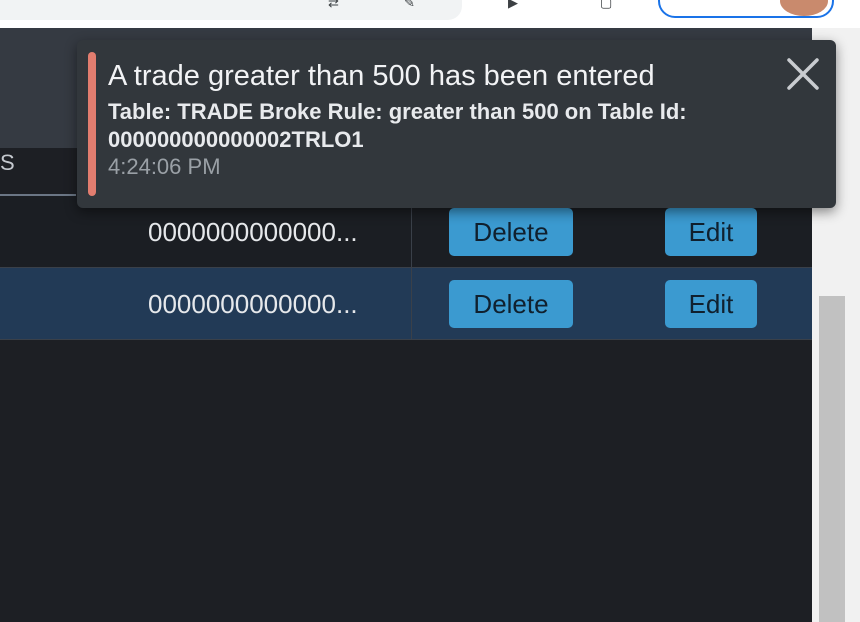 The width and height of the screenshot is (860, 622). Describe the element at coordinates (7, 163) in the screenshot. I see `table-tab: S` at that location.